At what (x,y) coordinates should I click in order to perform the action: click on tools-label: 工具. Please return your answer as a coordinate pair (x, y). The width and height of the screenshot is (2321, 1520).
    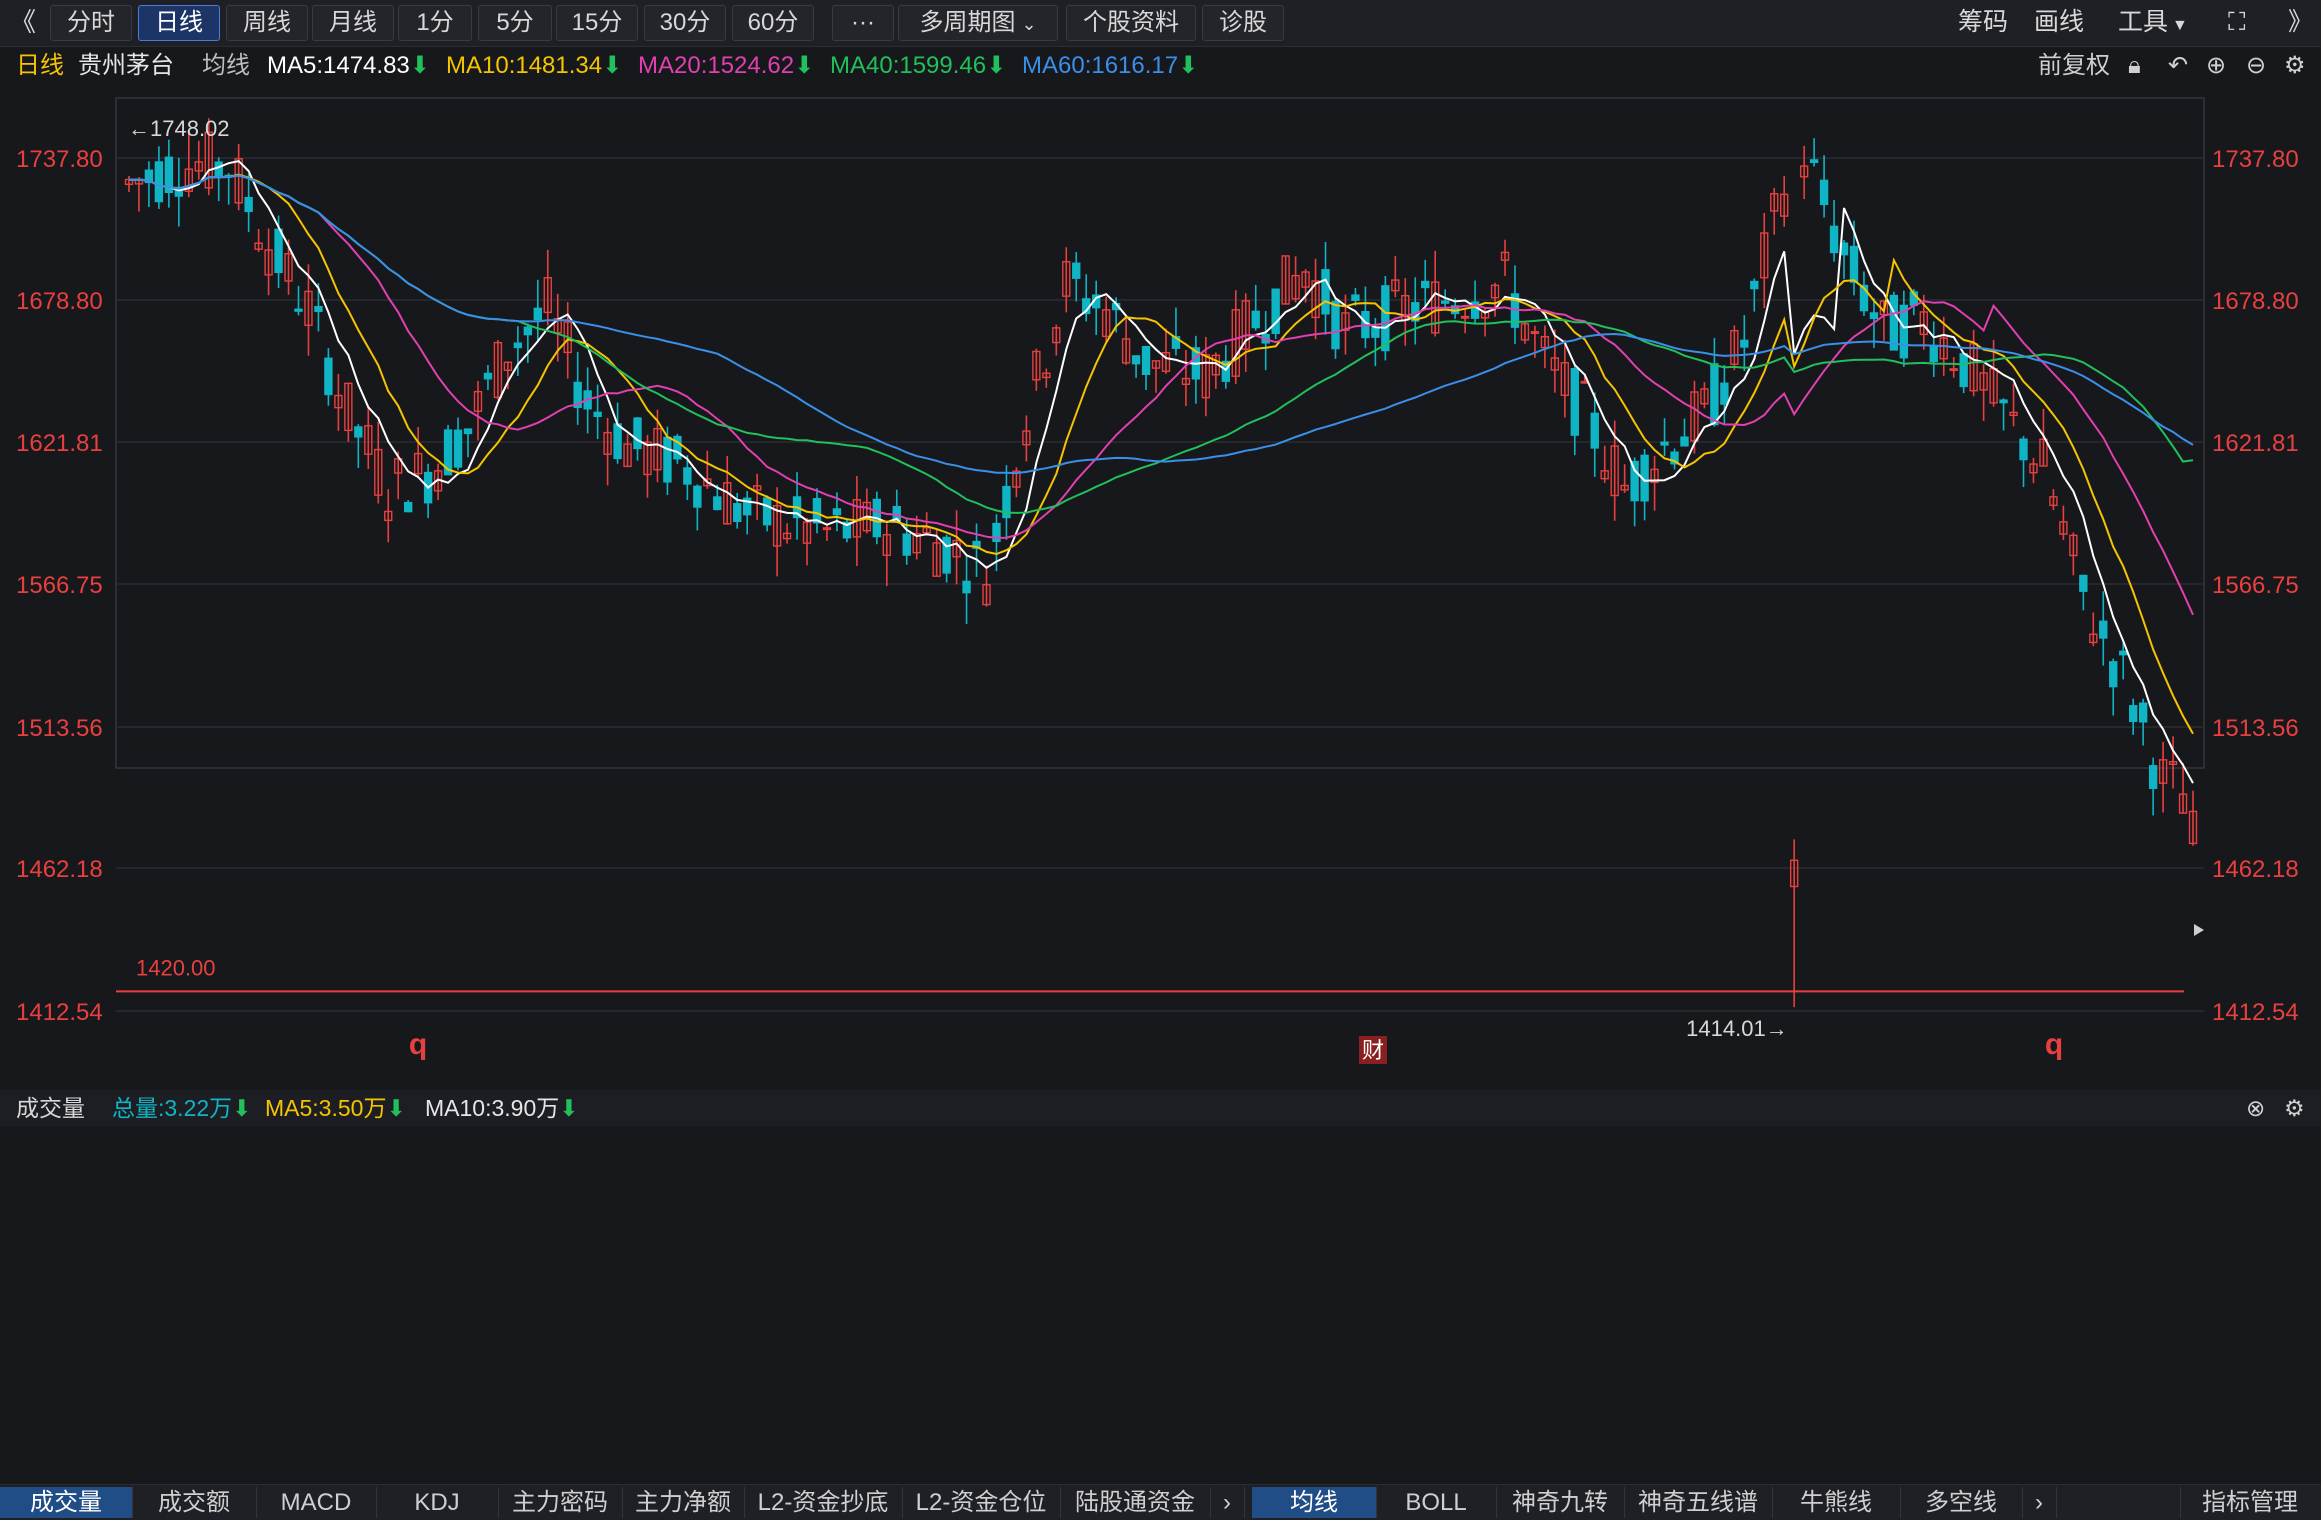
    Looking at the image, I should click on (2143, 22).